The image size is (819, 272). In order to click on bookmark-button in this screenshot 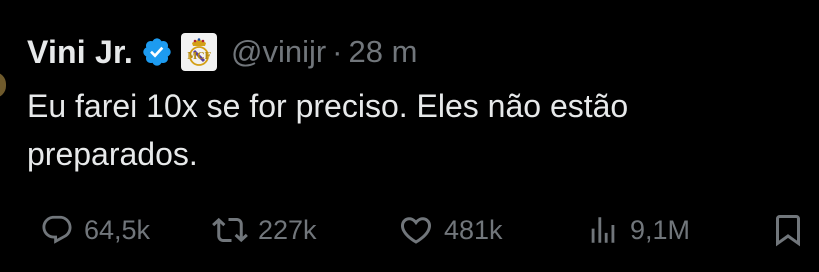, I will do `click(788, 230)`.